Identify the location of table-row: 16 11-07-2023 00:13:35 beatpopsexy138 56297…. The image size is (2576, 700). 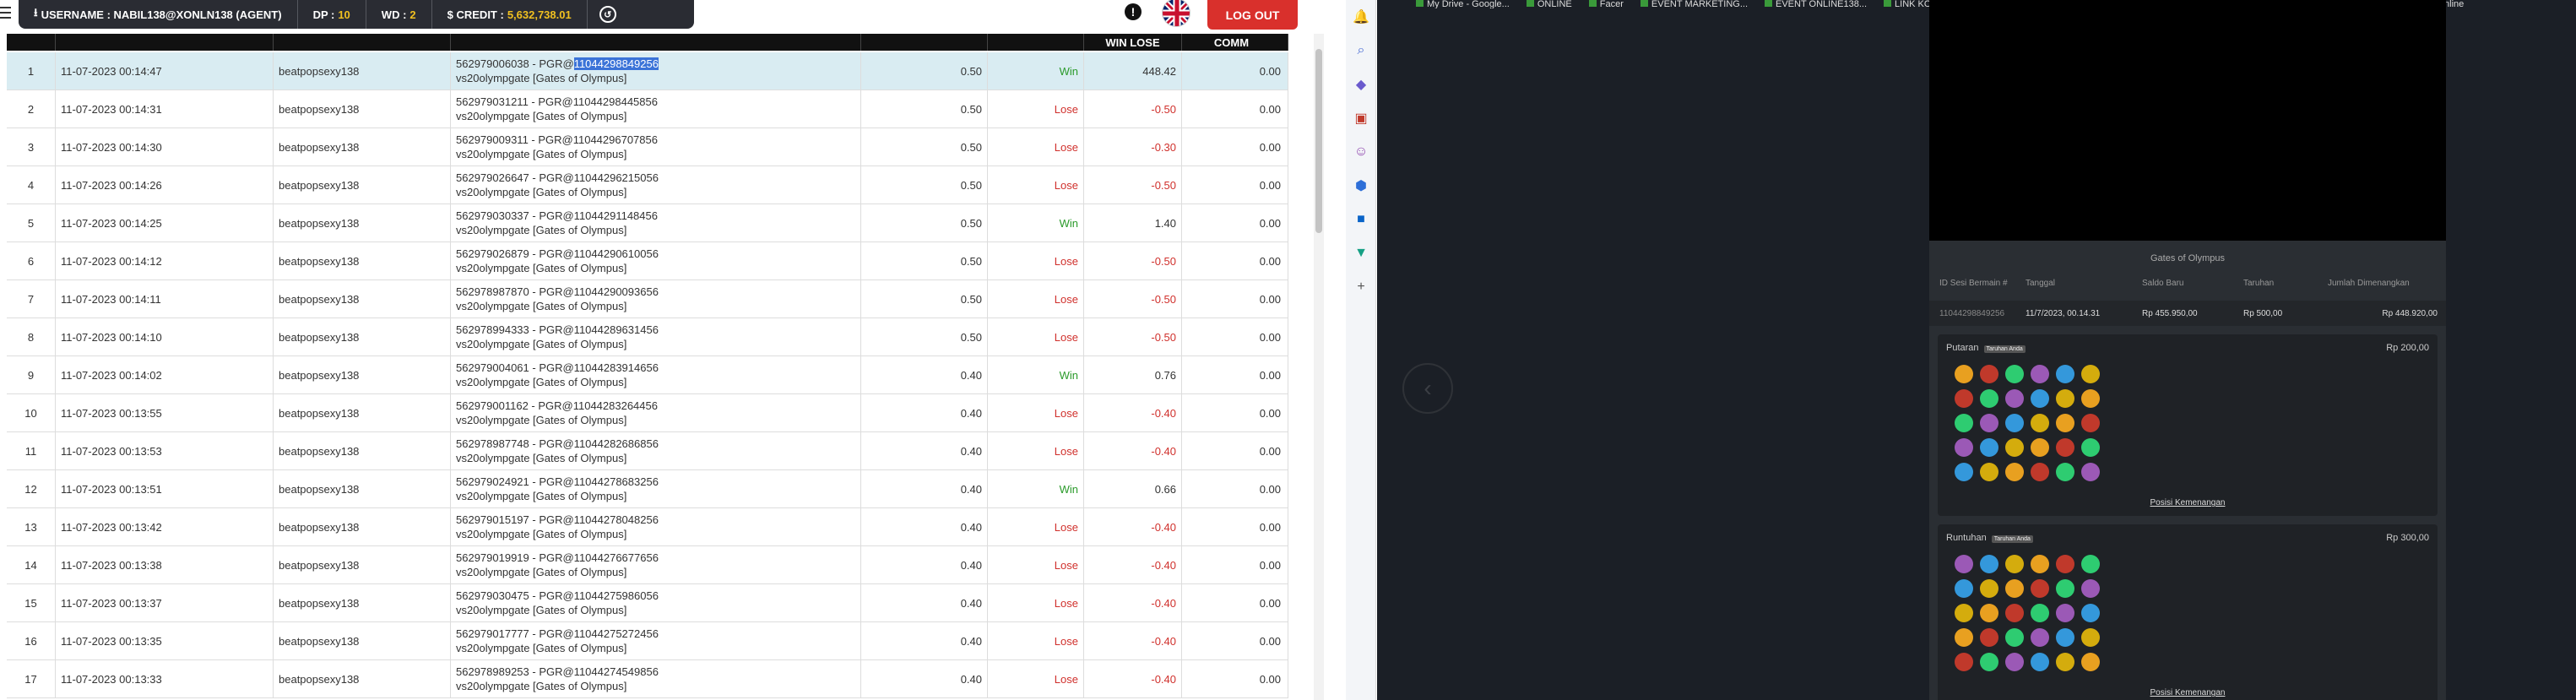
(647, 641).